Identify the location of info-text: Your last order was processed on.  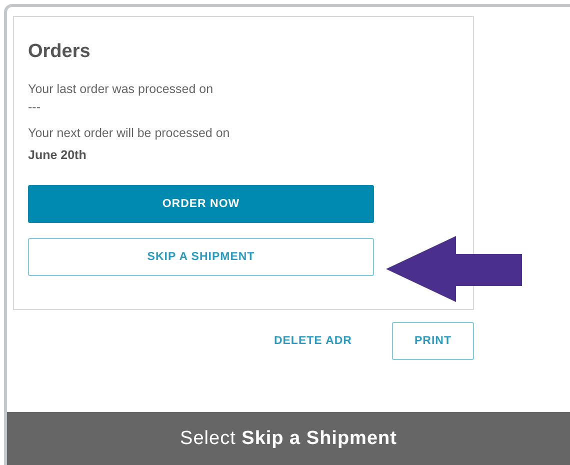
(121, 89).